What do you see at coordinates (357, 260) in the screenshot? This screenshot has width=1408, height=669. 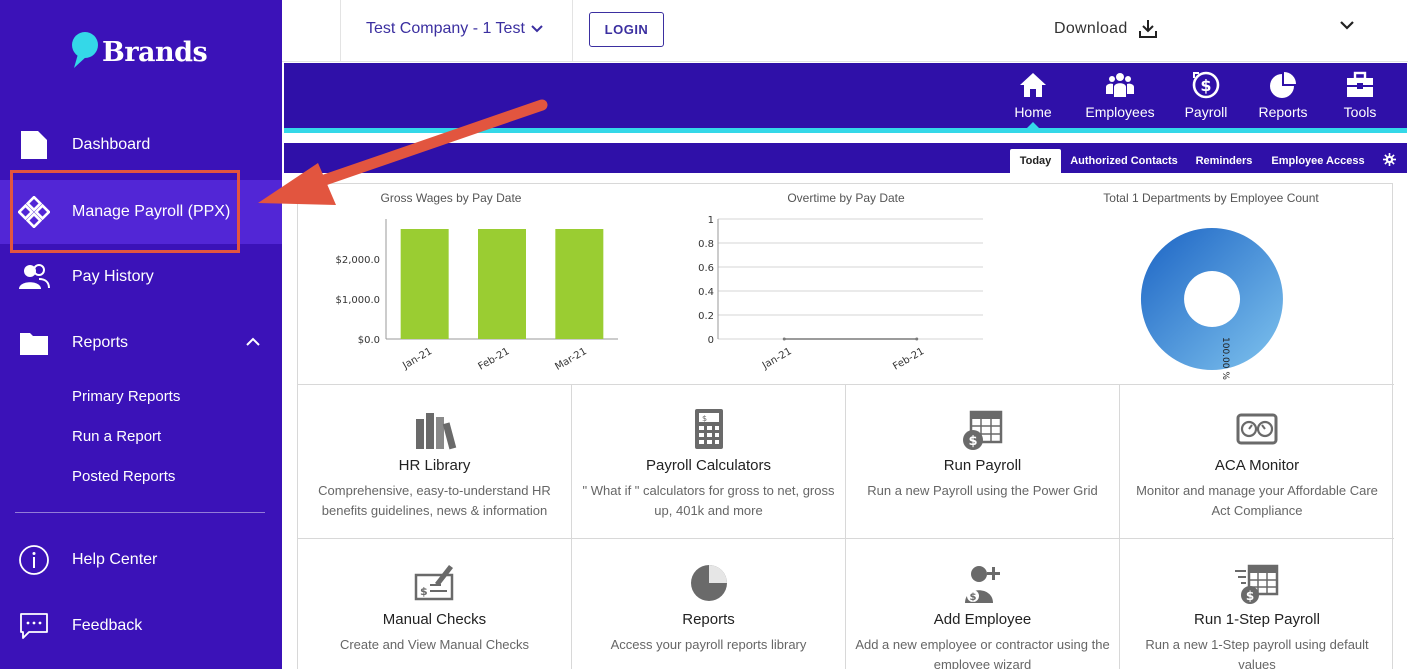 I see `y-tick-label: $2,000.0` at bounding box center [357, 260].